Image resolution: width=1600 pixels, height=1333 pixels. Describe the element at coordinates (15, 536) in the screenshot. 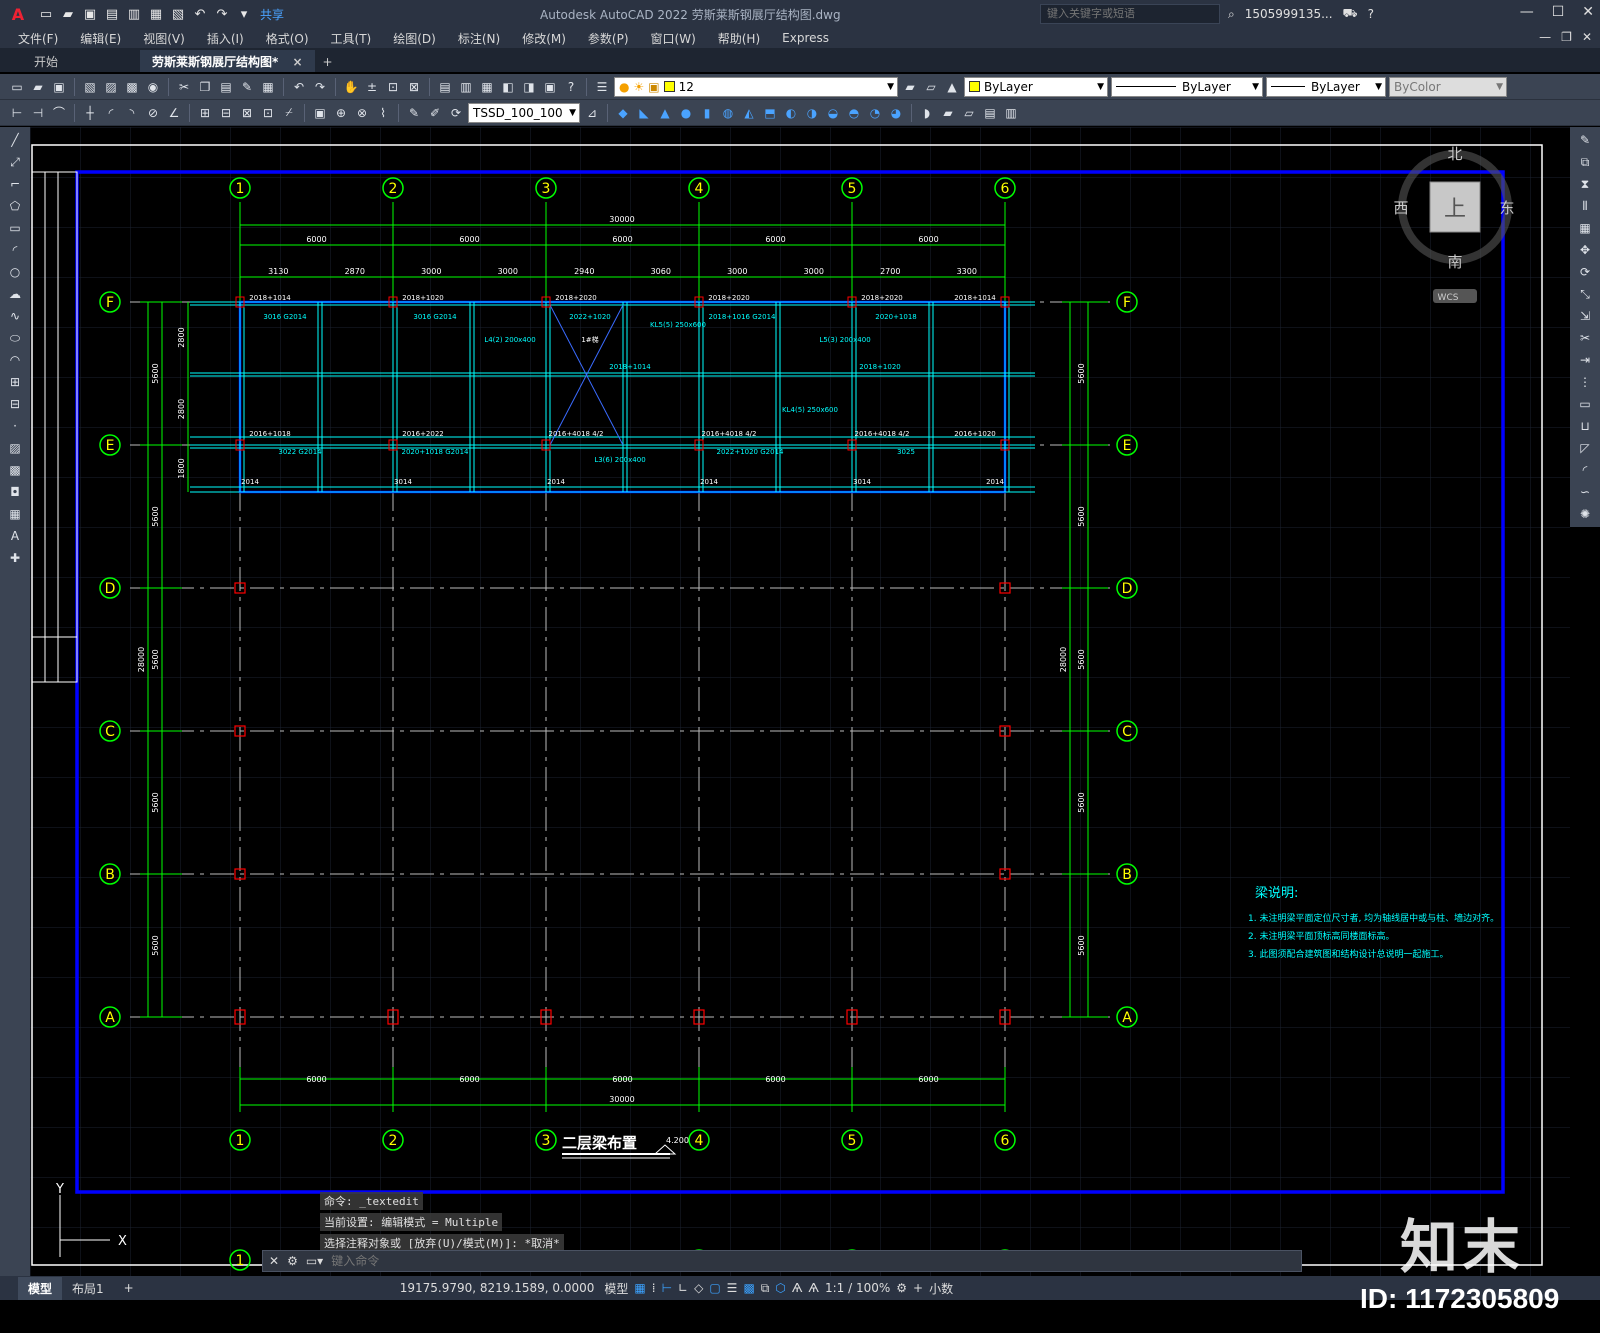

I see `mtext-icon: A` at that location.